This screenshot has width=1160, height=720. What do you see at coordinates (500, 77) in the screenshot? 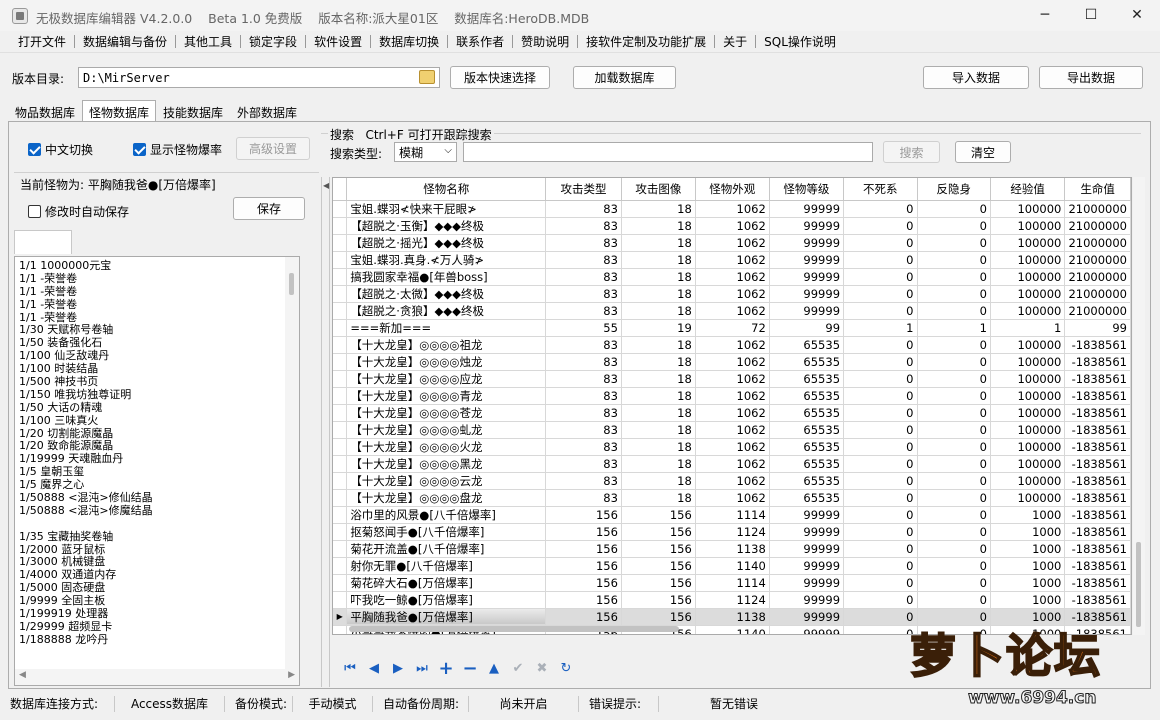
I see `quick-select-button: 版本快速选择` at bounding box center [500, 77].